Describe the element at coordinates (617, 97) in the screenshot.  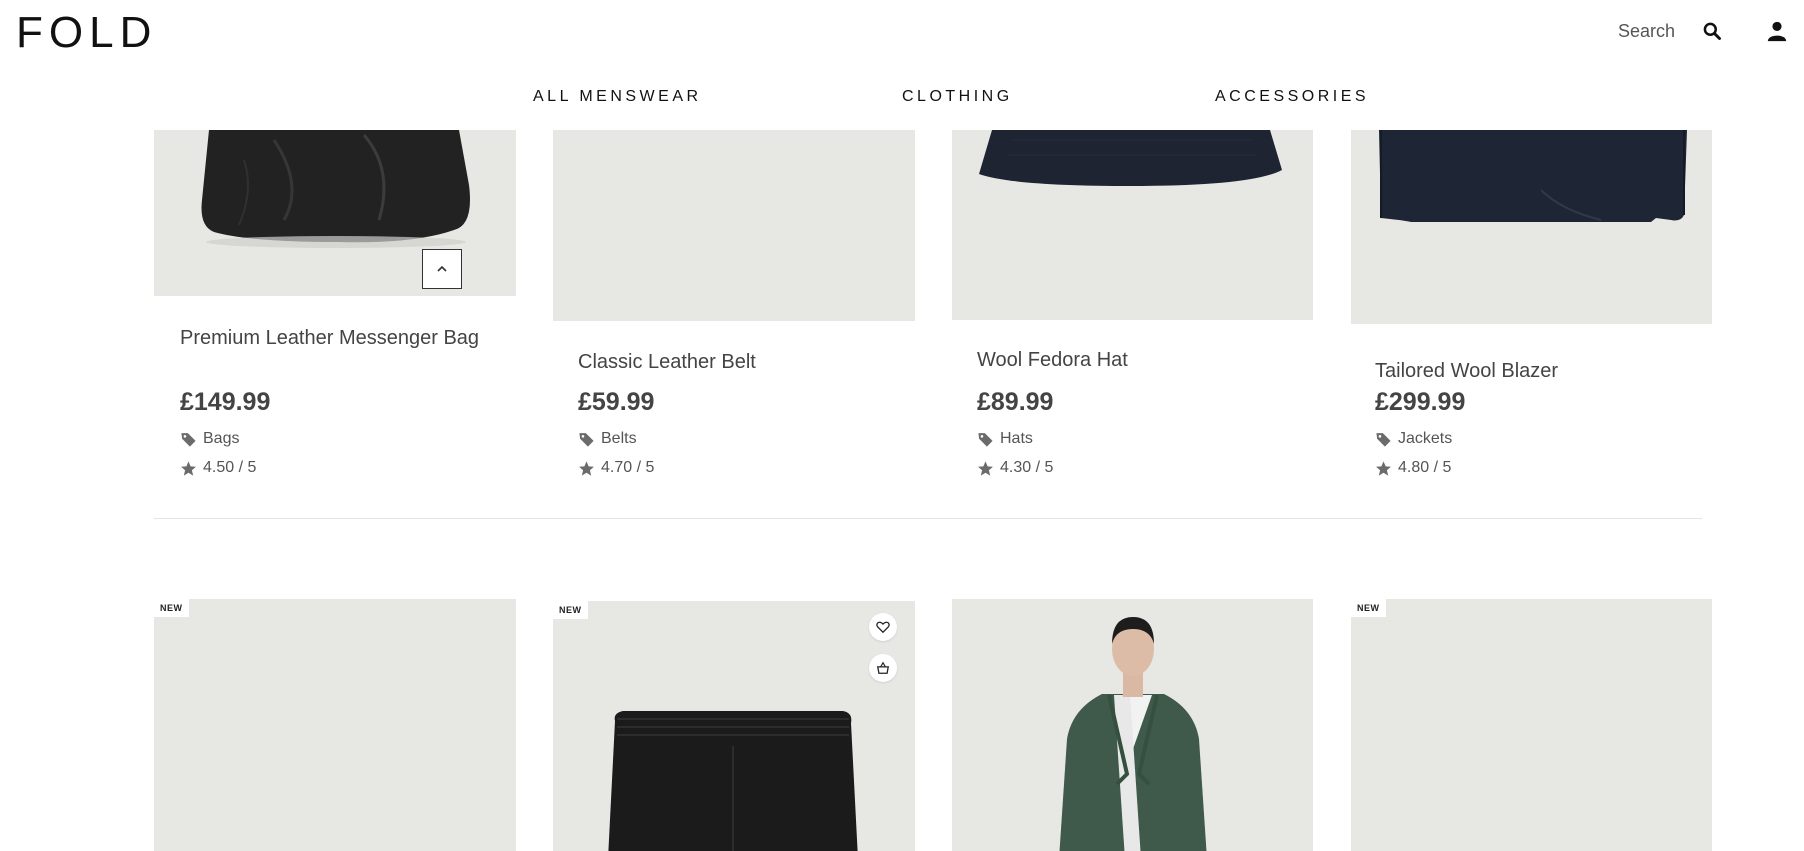
I see `nav-all-menswear: ALL MENSWEAR` at that location.